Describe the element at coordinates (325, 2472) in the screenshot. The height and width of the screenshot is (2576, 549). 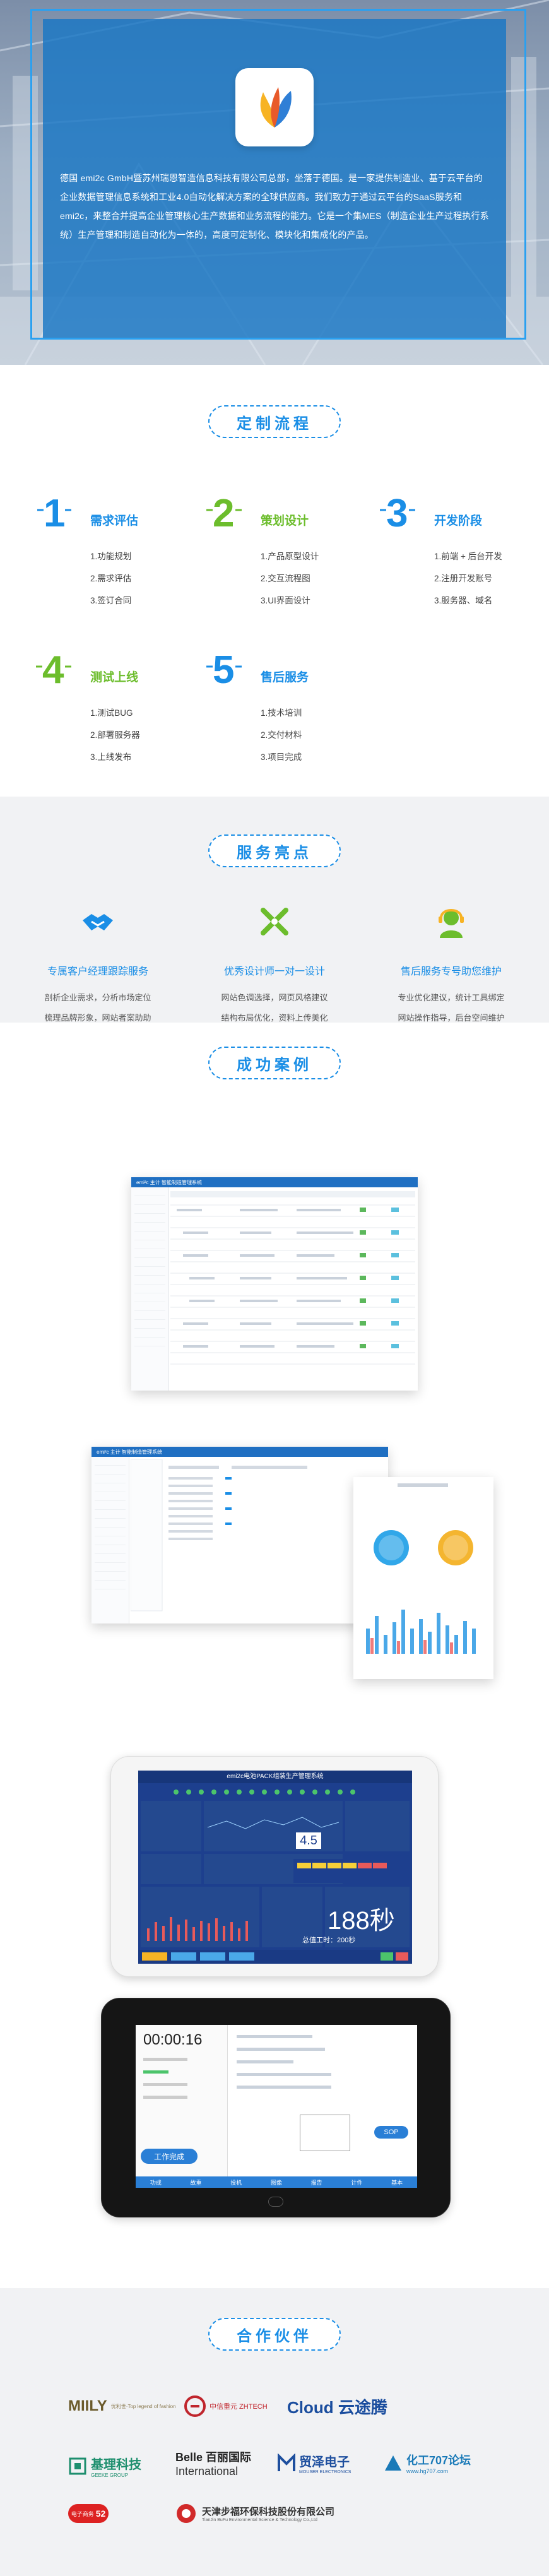
I see `partner-sub: MOUSER ELECTRONICS` at that location.